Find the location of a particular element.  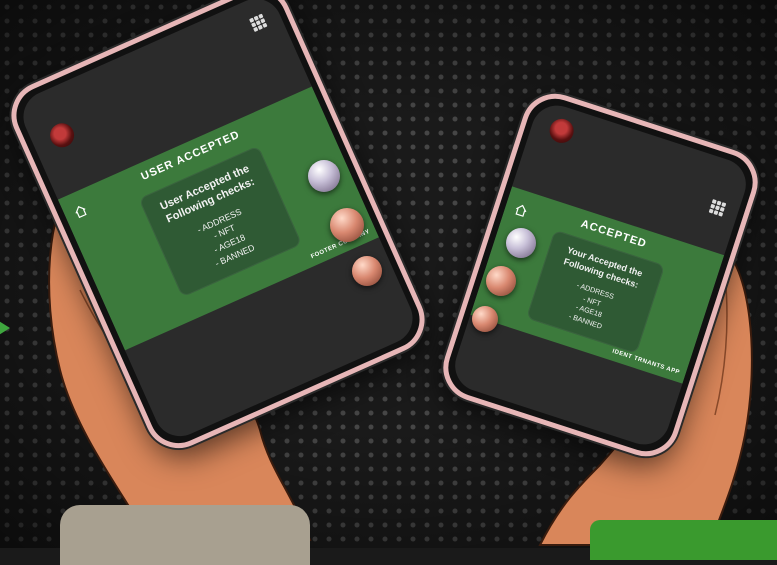

green-arrow-decoration is located at coordinates (5, 328).